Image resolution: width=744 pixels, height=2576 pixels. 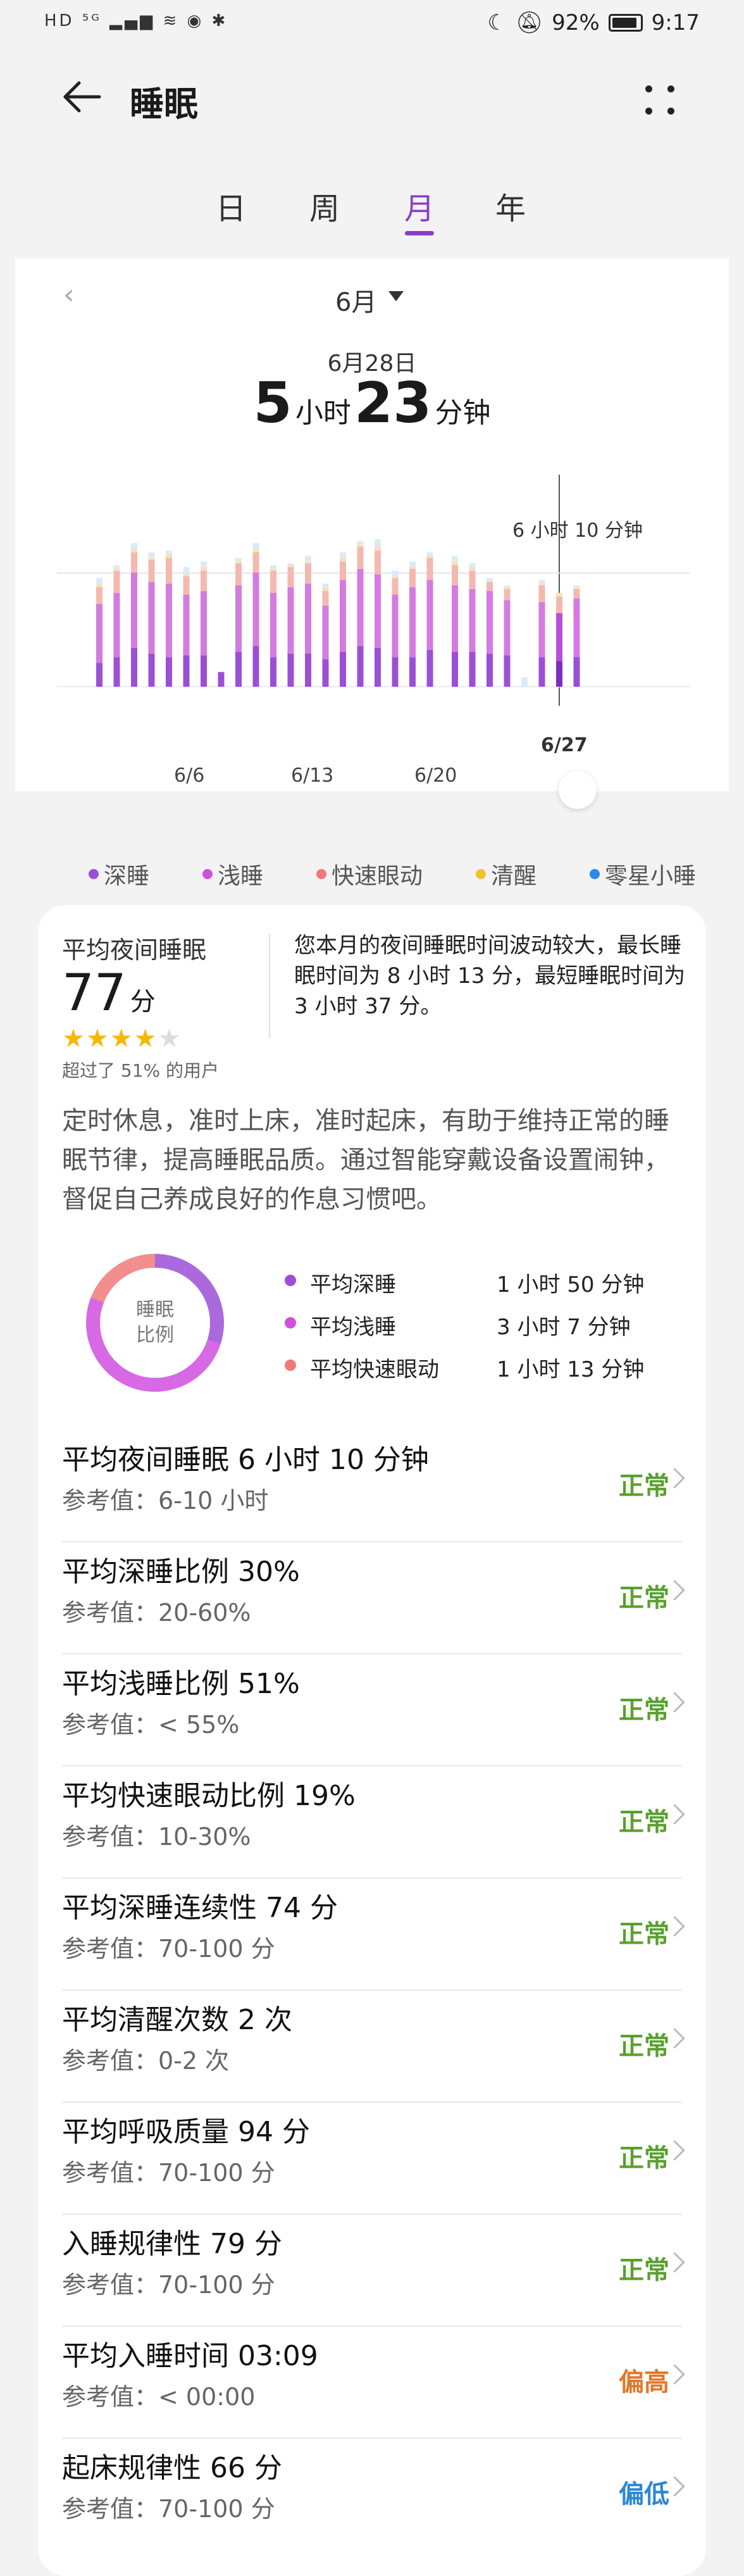 What do you see at coordinates (373, 2383) in the screenshot?
I see `metric-row: 平均入睡时间 03:09 参考值：< 00:00 偏高` at bounding box center [373, 2383].